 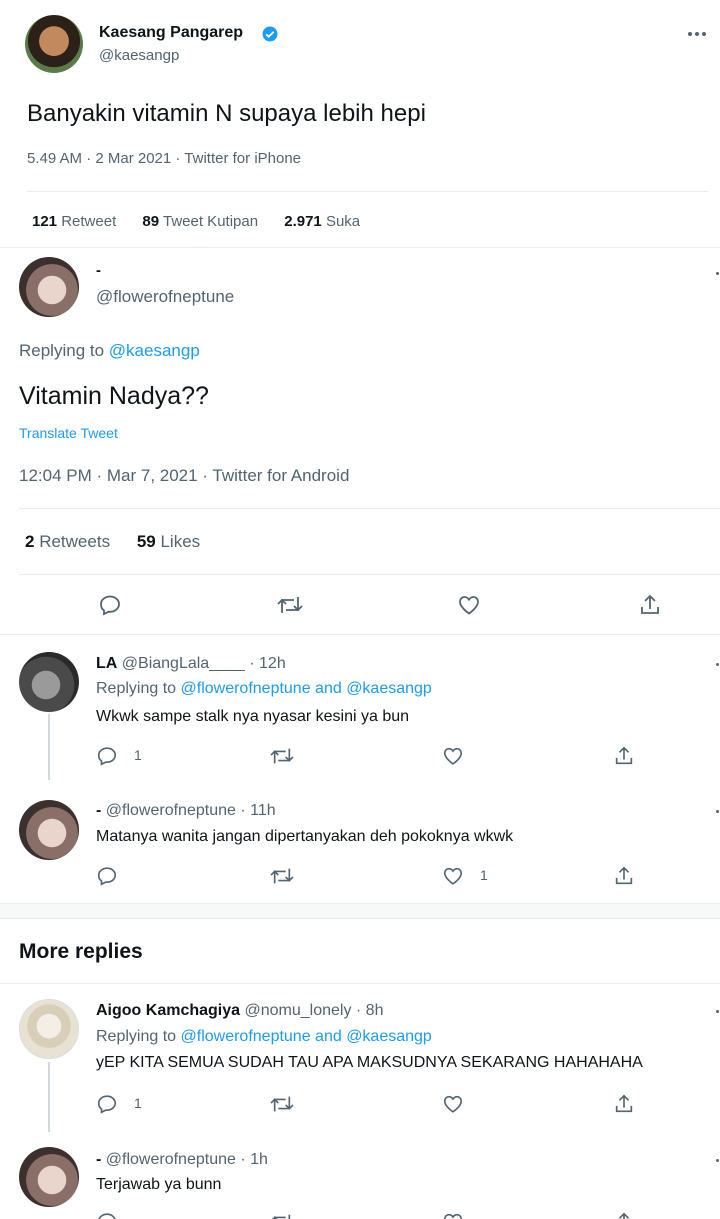 What do you see at coordinates (67, 541) in the screenshot?
I see `retweet-stat: 2 Retweets` at bounding box center [67, 541].